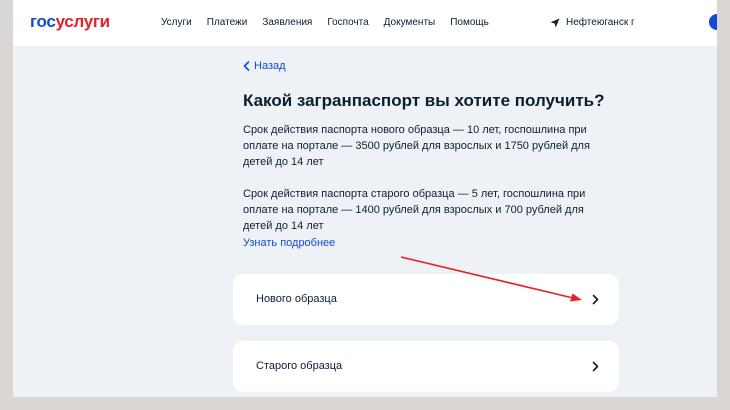 This screenshot has height=410, width=730. Describe the element at coordinates (270, 66) in the screenshot. I see `back-label: Назад` at that location.